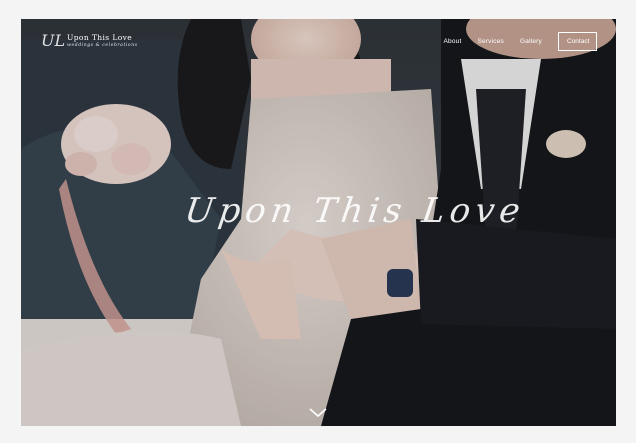  I want to click on nav-services: Services, so click(490, 41).